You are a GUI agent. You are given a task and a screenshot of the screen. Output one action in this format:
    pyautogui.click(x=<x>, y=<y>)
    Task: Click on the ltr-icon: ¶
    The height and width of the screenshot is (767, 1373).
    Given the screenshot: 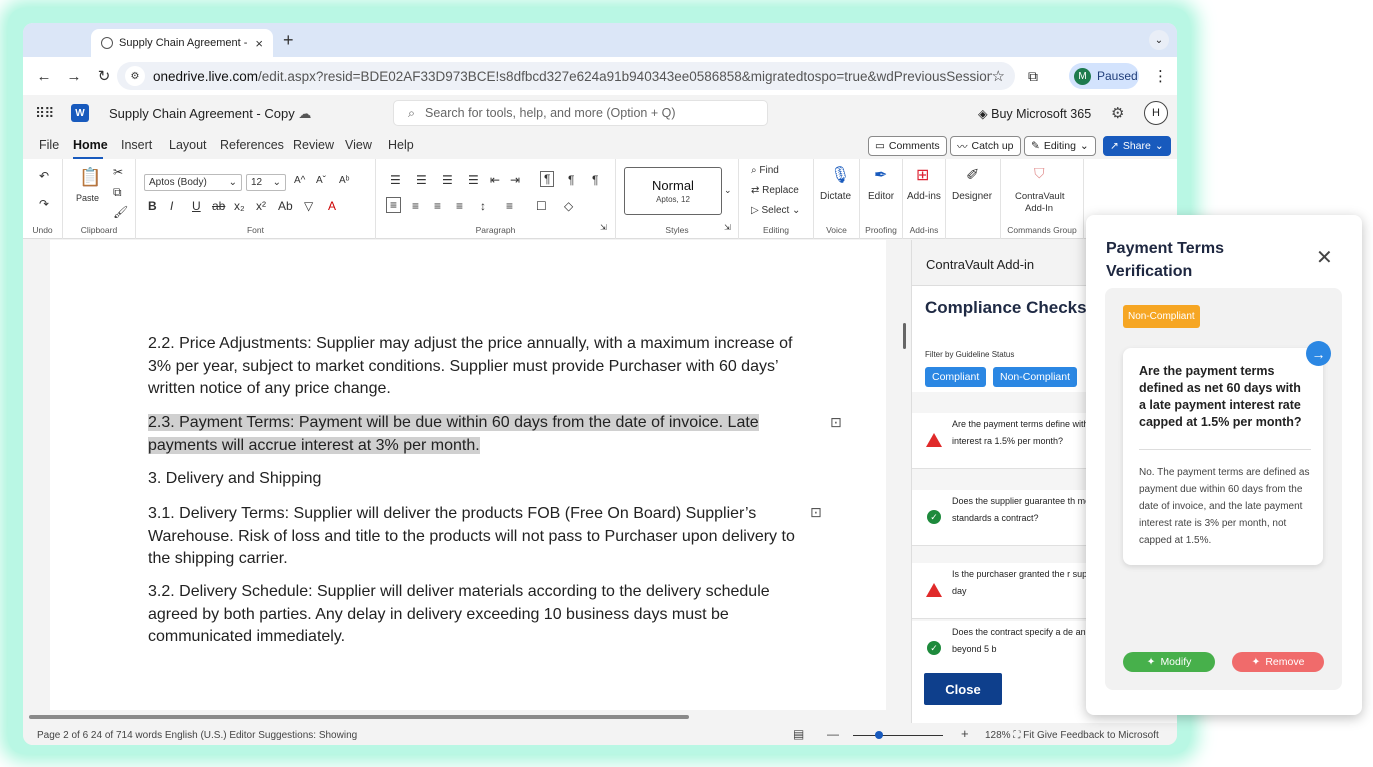 What is the action you would take?
    pyautogui.click(x=547, y=179)
    